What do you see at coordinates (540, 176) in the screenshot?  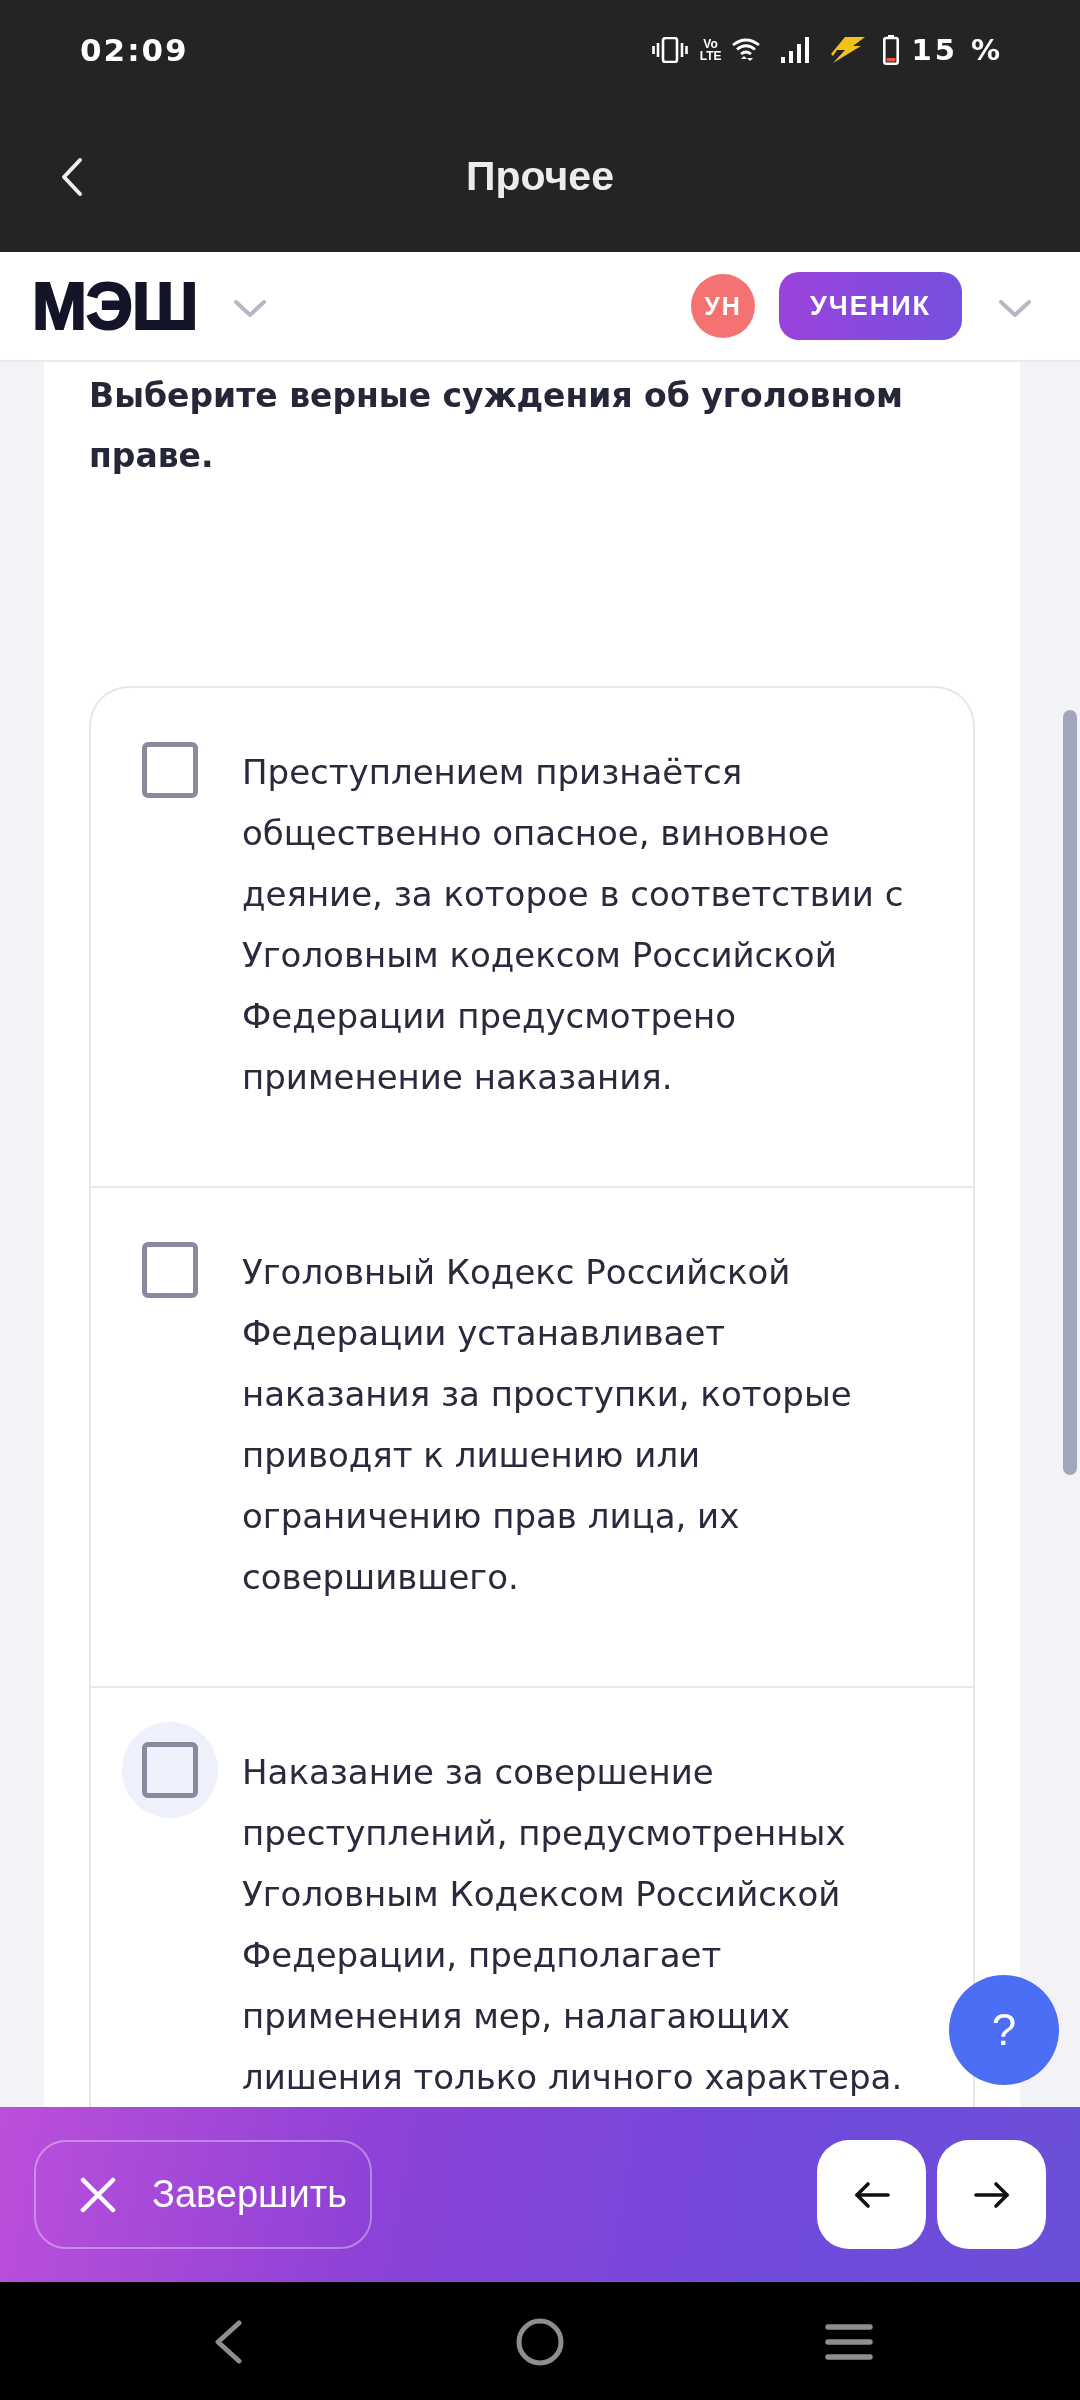 I see `page-title: Прочее` at bounding box center [540, 176].